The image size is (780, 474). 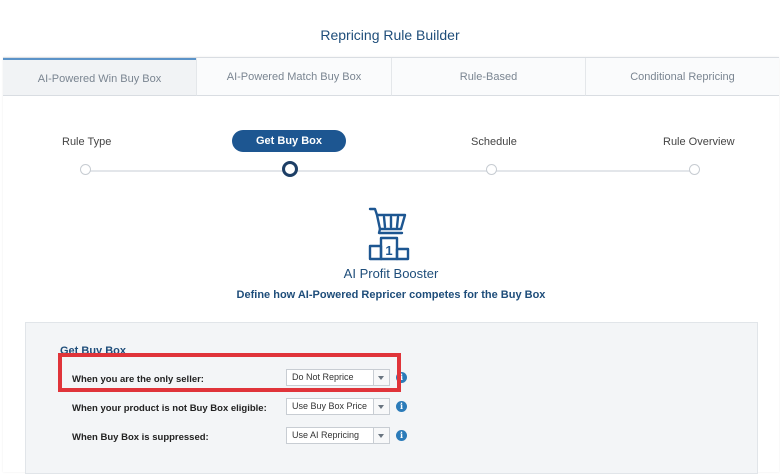 I want to click on tab-conditional-repricing: Conditional Repricing, so click(x=682, y=77).